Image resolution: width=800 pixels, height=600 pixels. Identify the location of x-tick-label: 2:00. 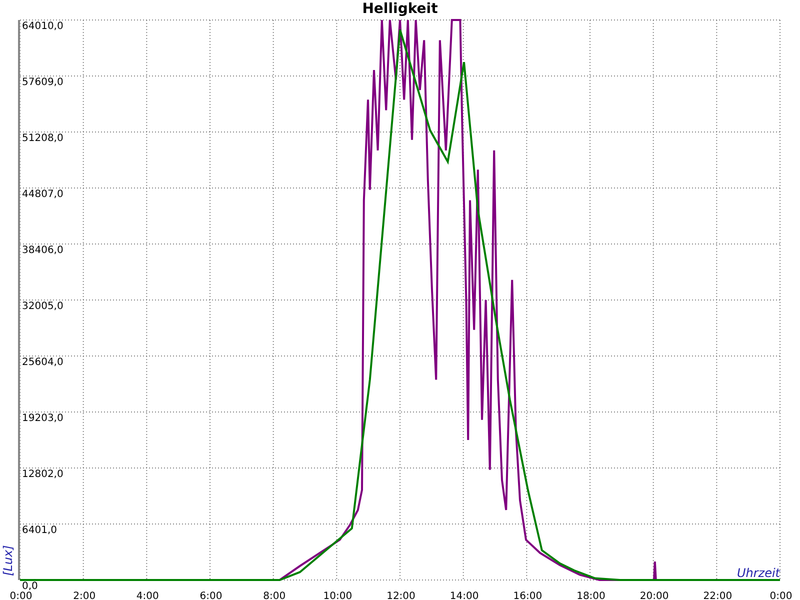
(84, 595).